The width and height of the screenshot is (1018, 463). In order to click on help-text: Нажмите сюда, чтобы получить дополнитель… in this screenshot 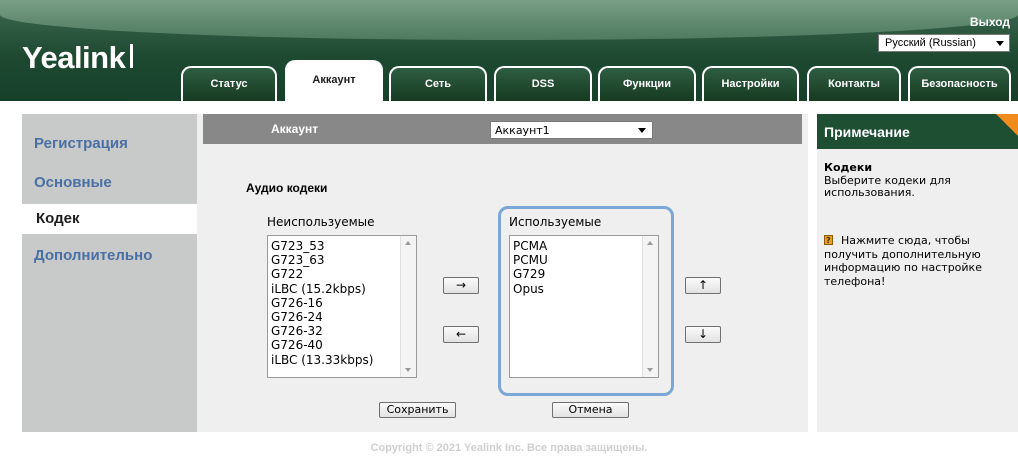, I will do `click(903, 261)`.